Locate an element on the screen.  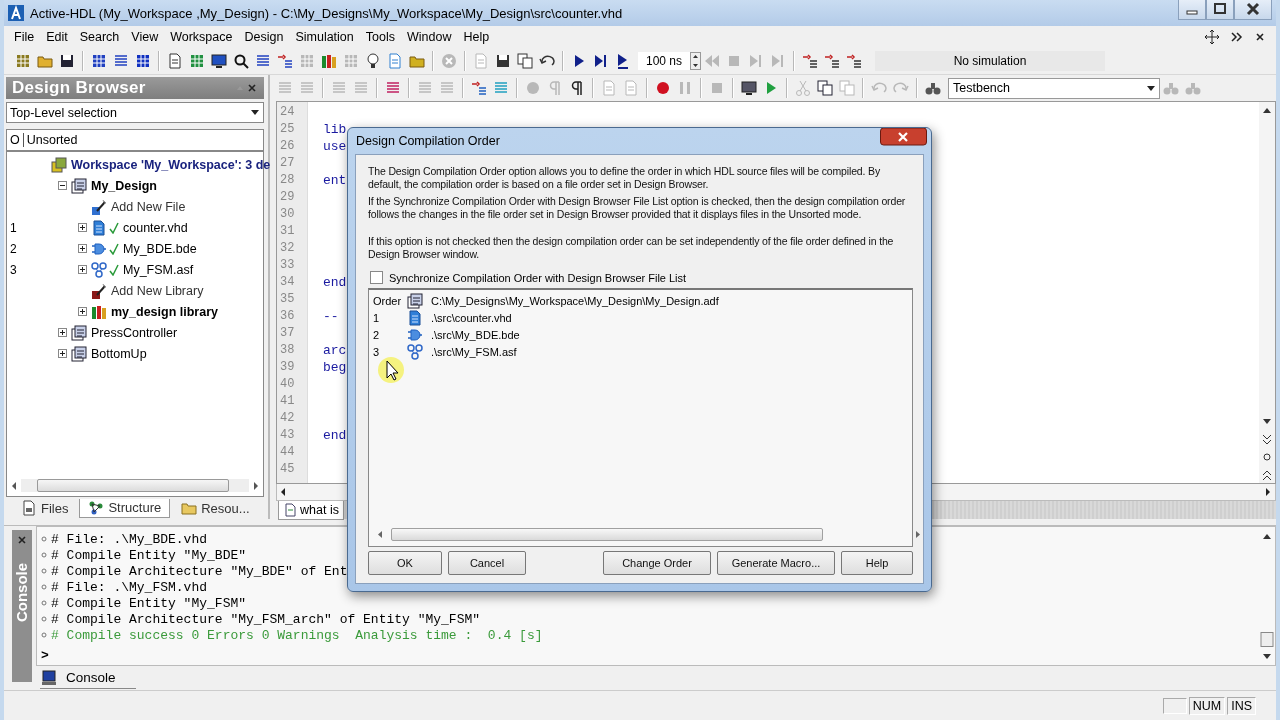
dialog-button: Change Order is located at coordinates (657, 563).